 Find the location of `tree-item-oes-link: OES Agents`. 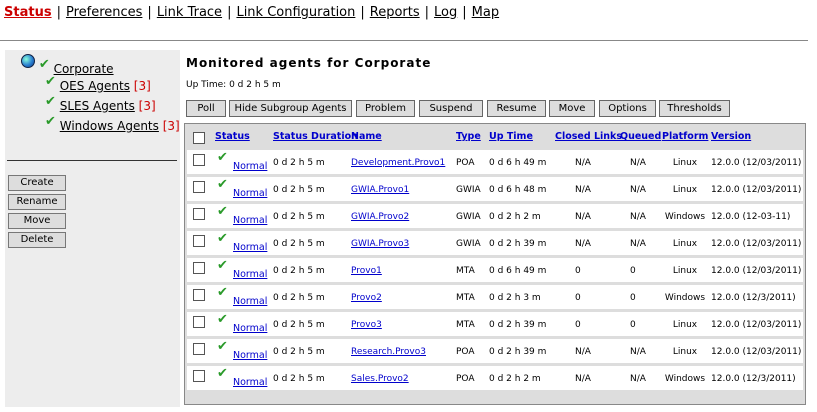

tree-item-oes-link: OES Agents is located at coordinates (95, 86).